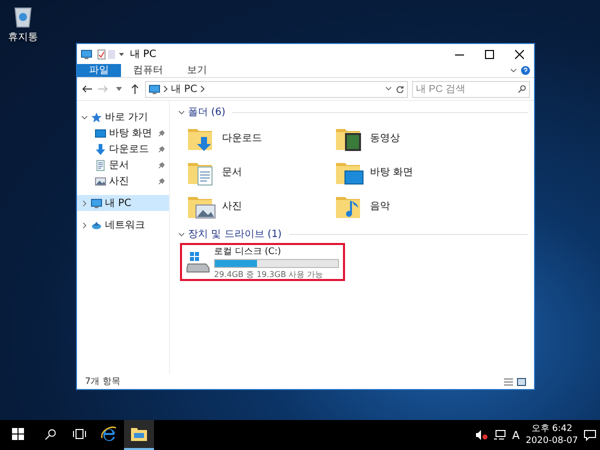 This screenshot has height=450, width=600. Describe the element at coordinates (482, 435) in the screenshot. I see `volume-muted-icon` at that location.